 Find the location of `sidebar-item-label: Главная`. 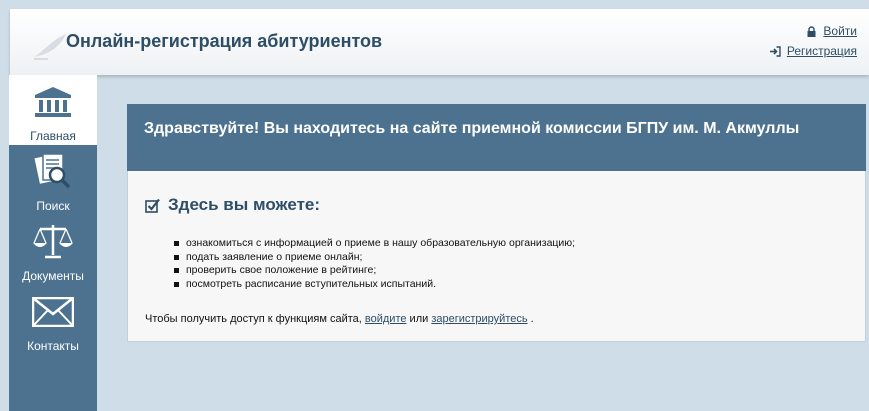

sidebar-item-label: Главная is located at coordinates (53, 136).